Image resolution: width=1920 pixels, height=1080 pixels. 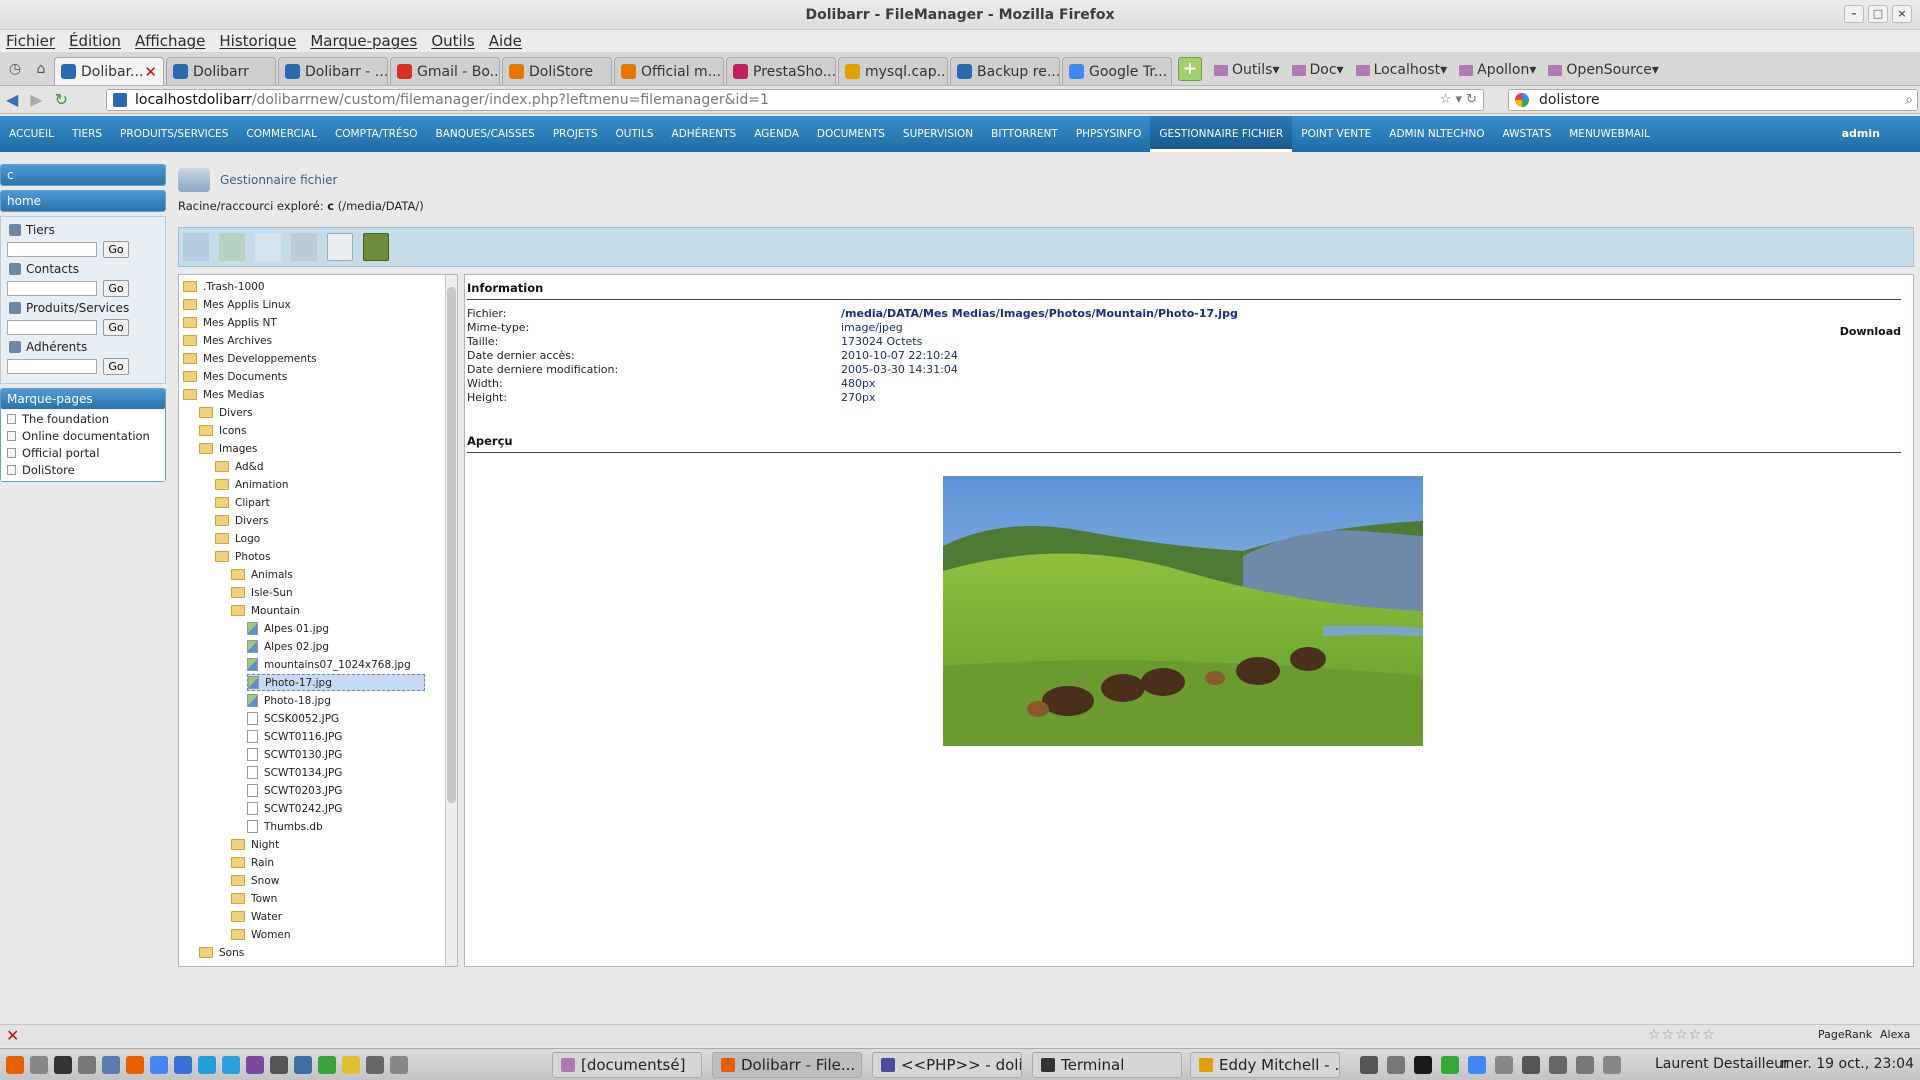 What do you see at coordinates (61, 99) in the screenshot?
I see `reload-icon: ↻` at bounding box center [61, 99].